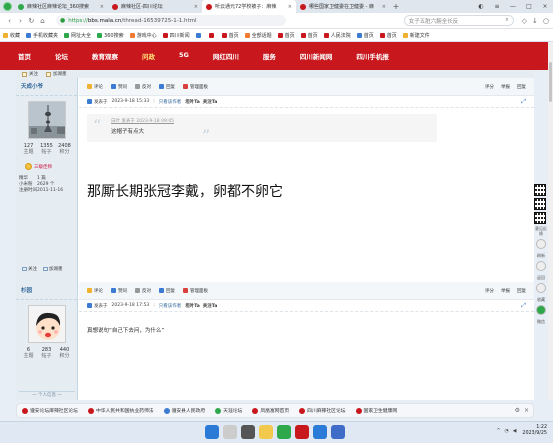 The width and height of the screenshot is (553, 443). What do you see at coordinates (497, 6) in the screenshot?
I see `menu-icon: ≡` at bounding box center [497, 6].